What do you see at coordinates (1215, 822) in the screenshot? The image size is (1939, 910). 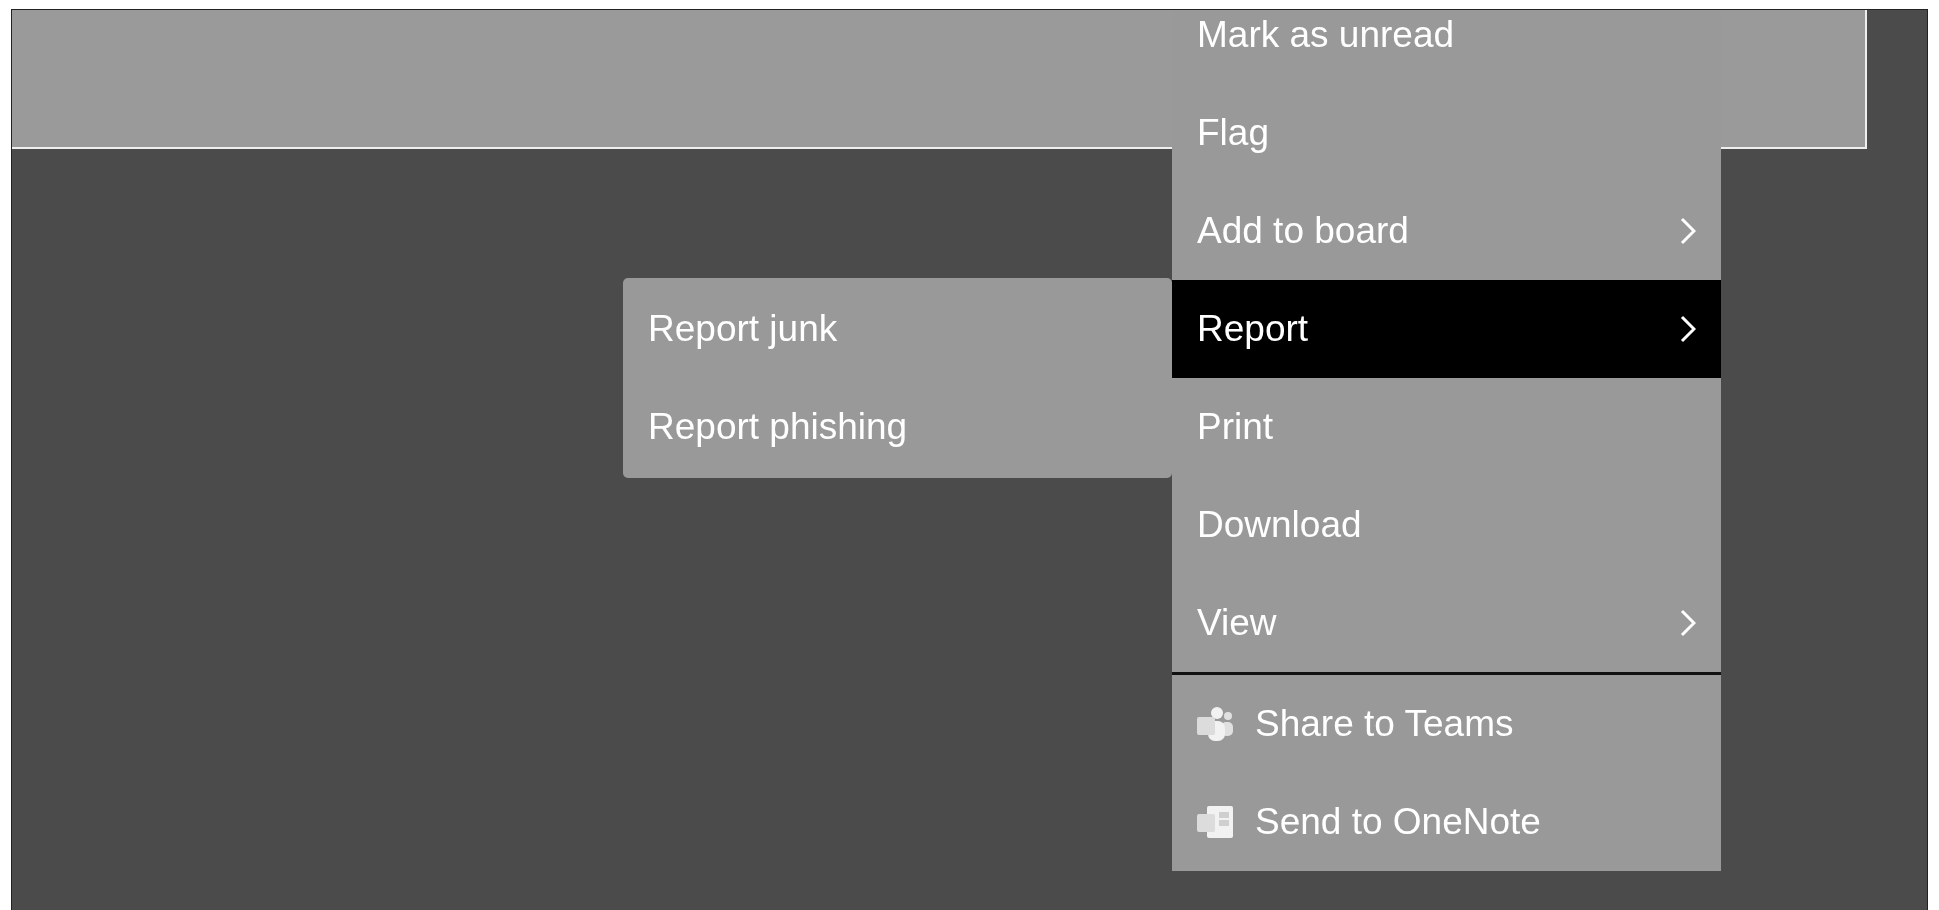 I see `notebook-icon` at bounding box center [1215, 822].